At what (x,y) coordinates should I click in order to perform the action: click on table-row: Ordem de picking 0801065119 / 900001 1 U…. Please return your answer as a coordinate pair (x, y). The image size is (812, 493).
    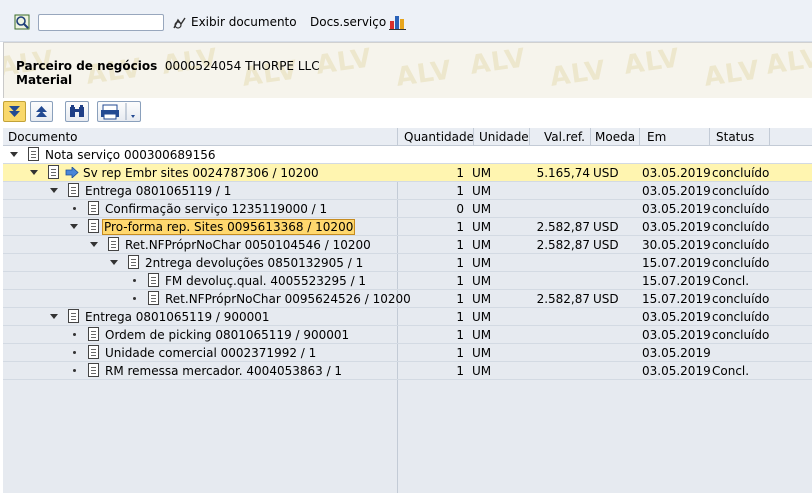
    Looking at the image, I should click on (407, 335).